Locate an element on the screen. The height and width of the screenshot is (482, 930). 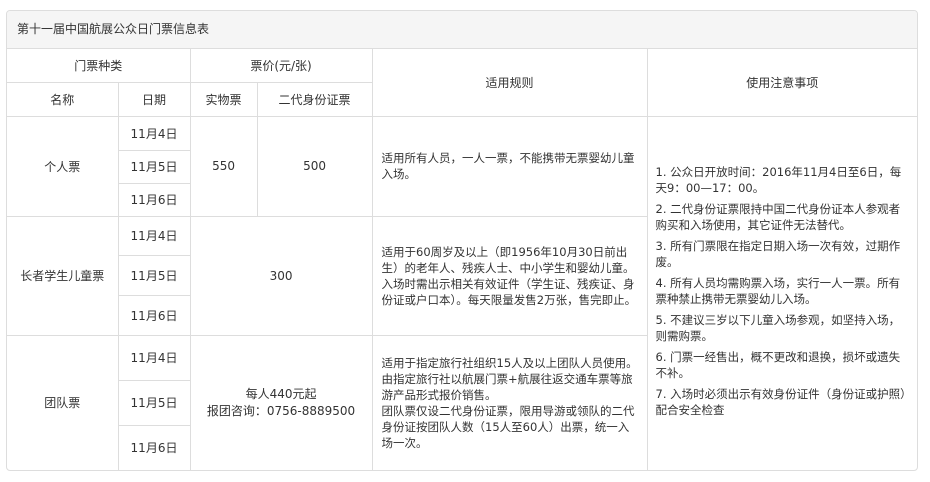
header-rules: 适用规则 is located at coordinates (509, 83).